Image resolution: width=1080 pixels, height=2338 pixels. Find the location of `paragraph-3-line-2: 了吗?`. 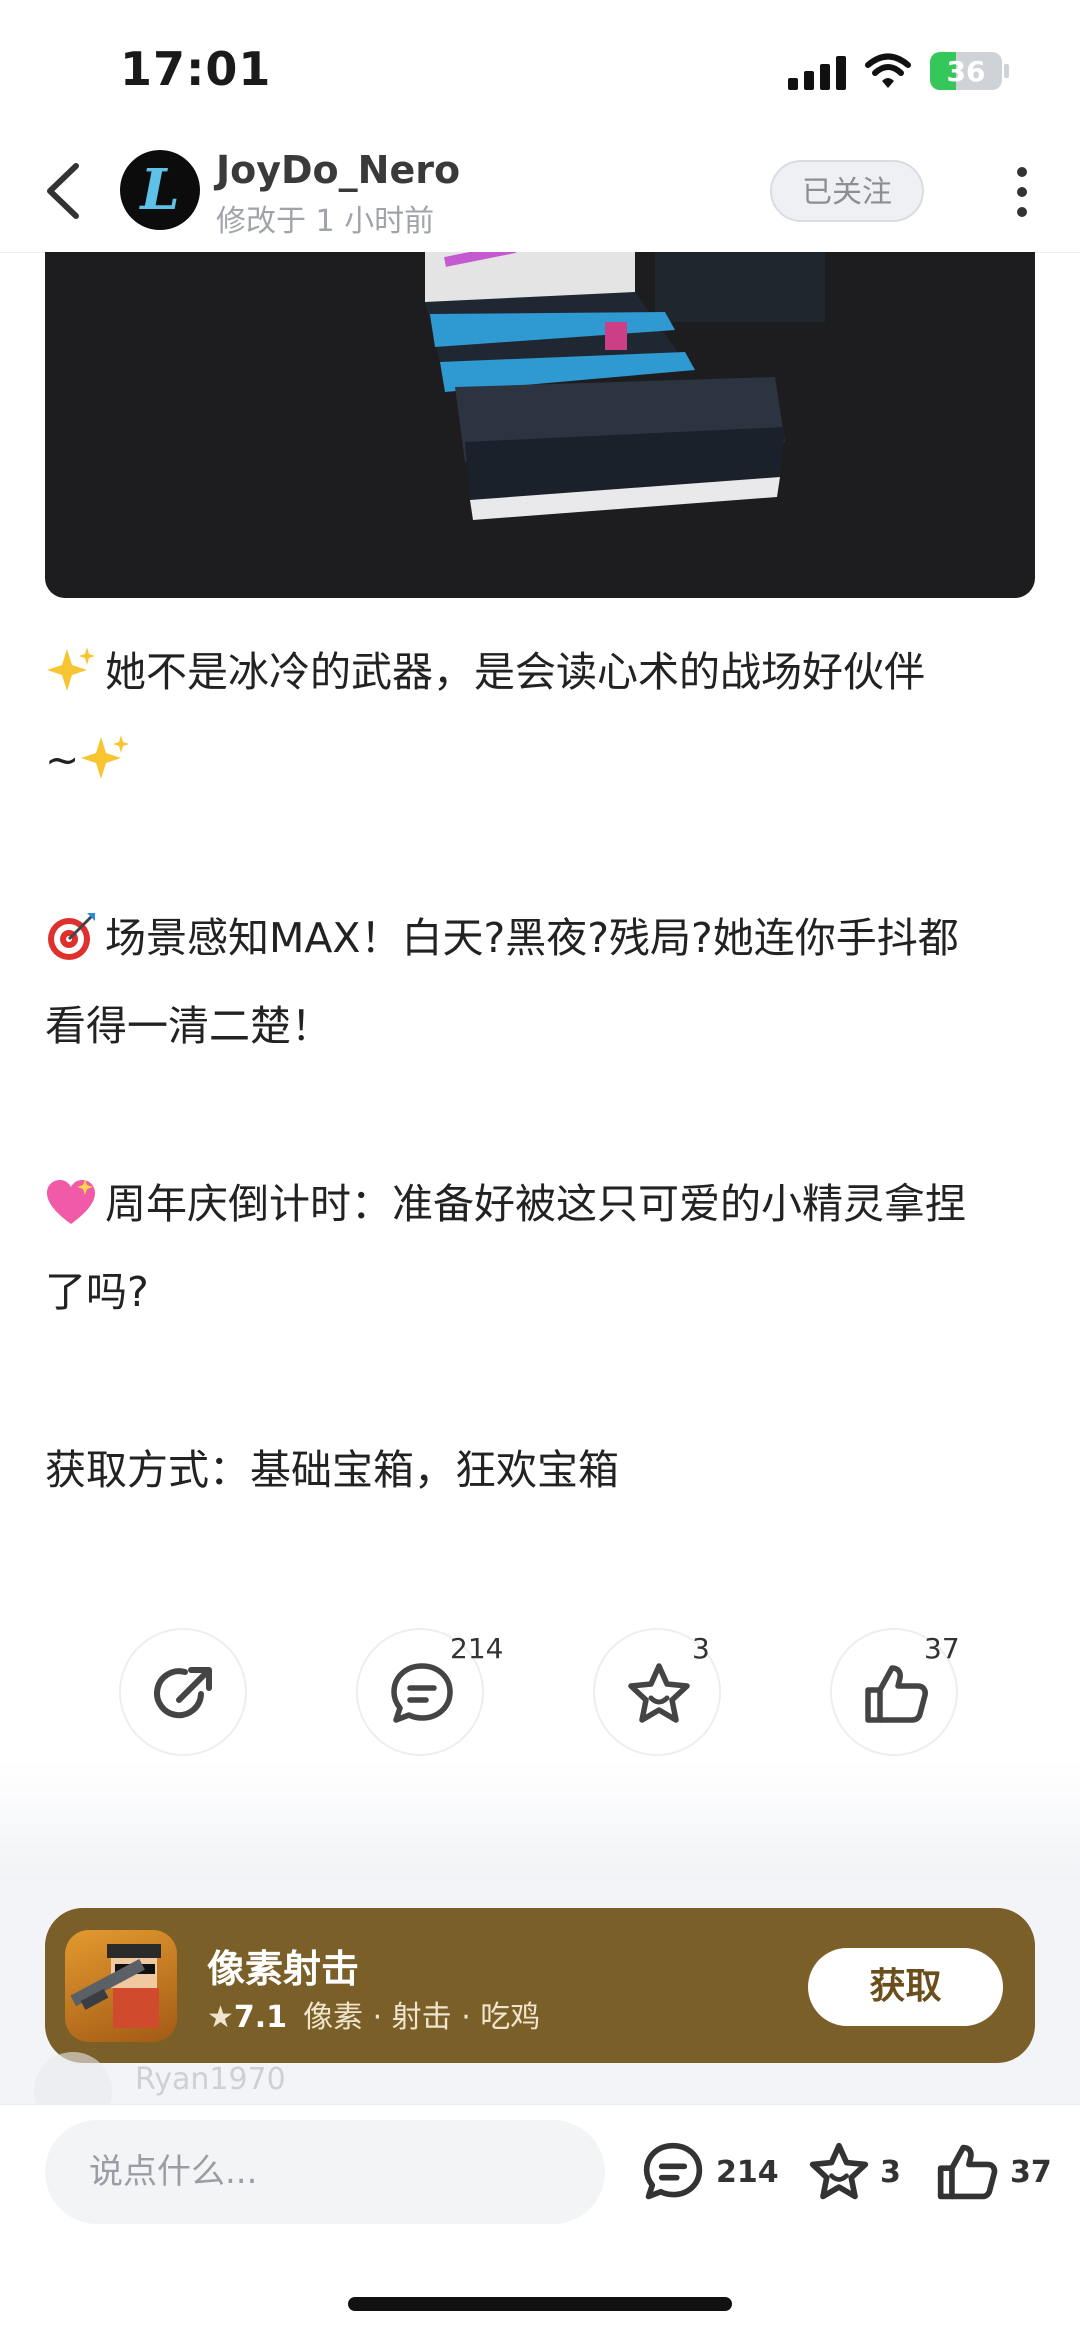

paragraph-3-line-2: 了吗? is located at coordinates (97, 1292).